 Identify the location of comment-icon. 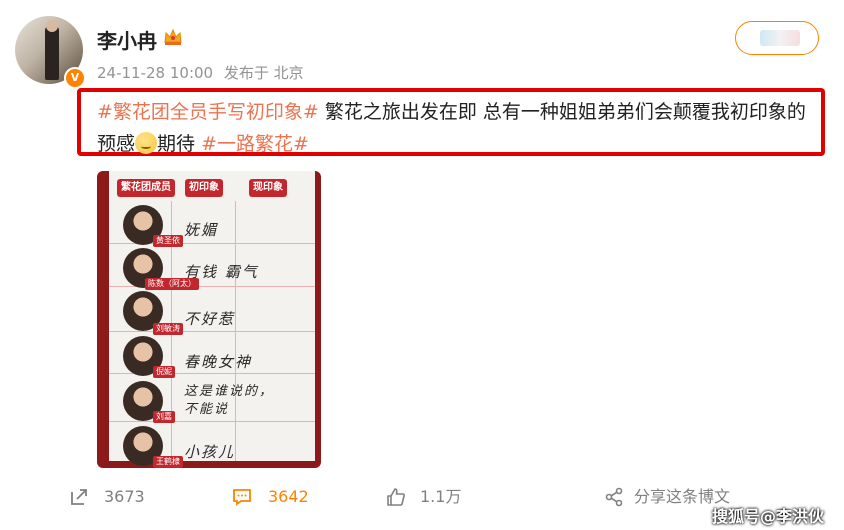
(242, 497).